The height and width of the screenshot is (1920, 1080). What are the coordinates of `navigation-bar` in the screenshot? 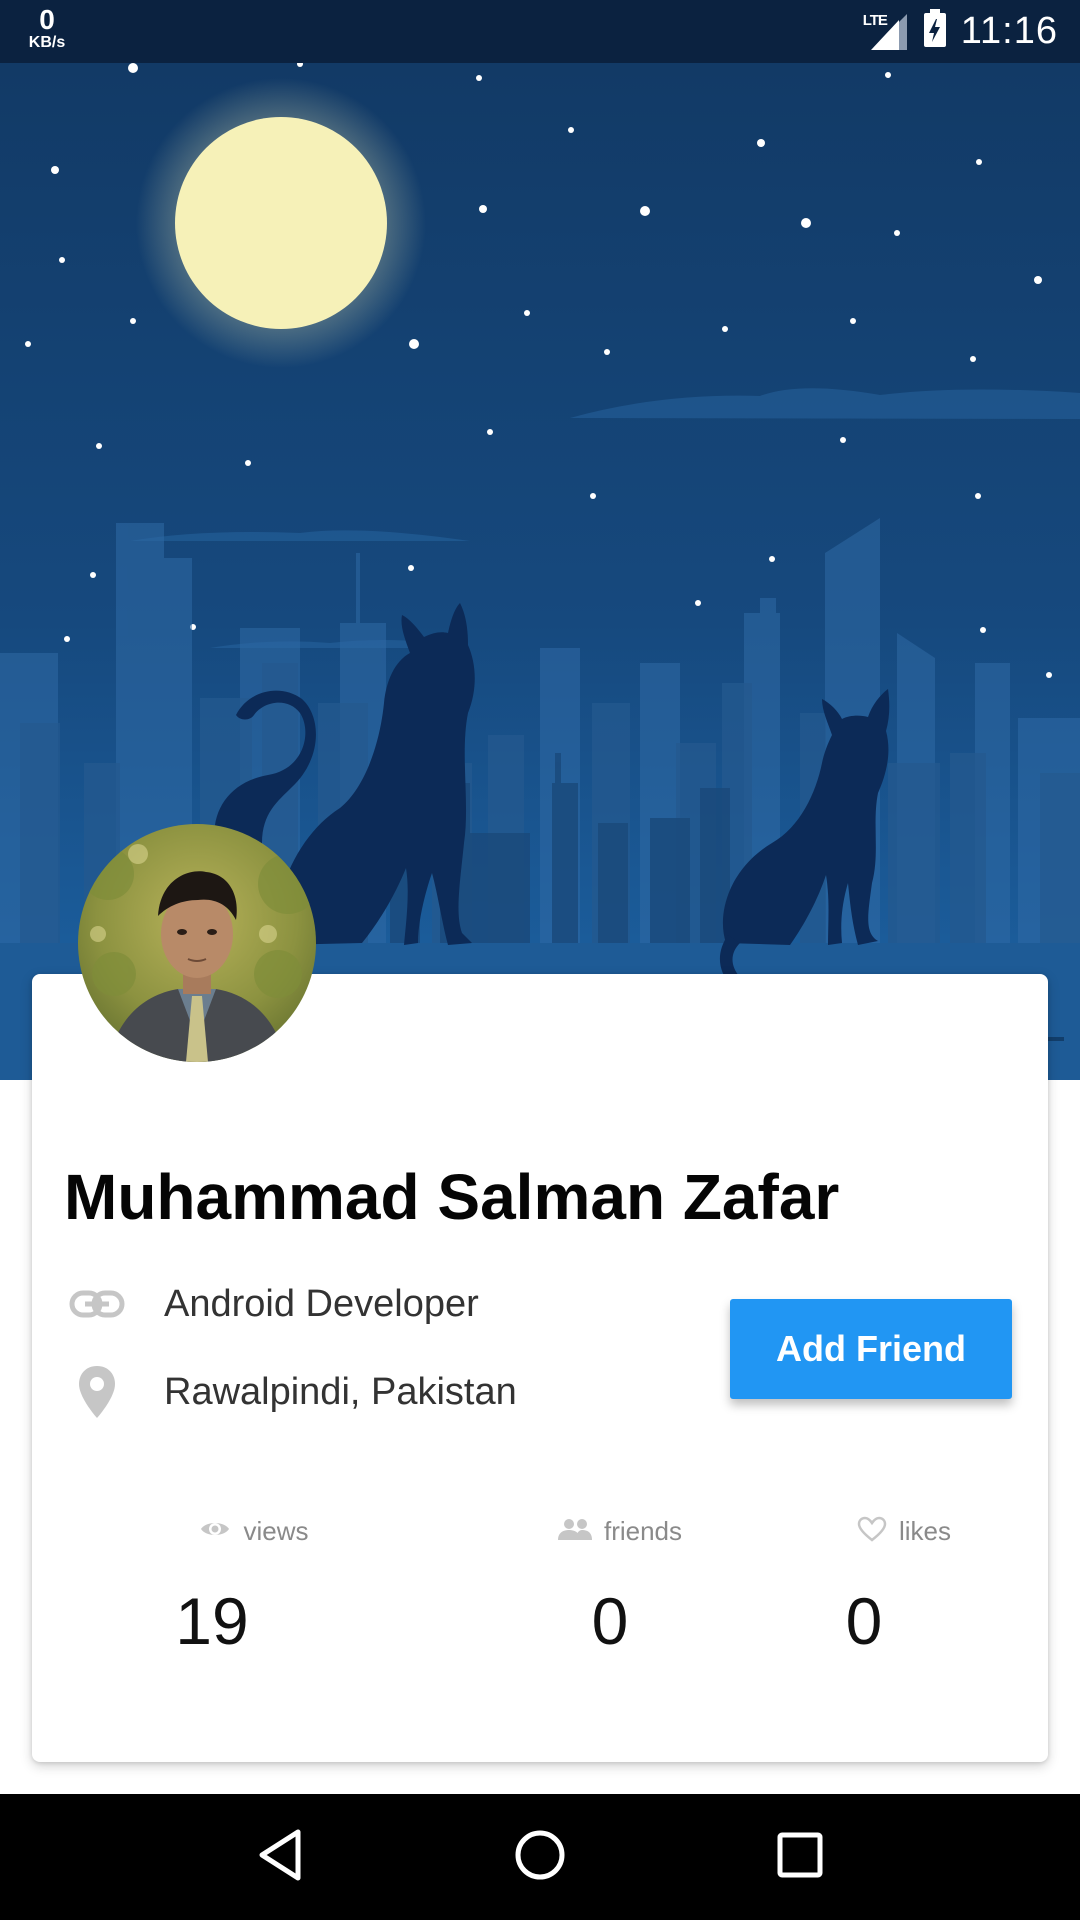 It's located at (540, 1857).